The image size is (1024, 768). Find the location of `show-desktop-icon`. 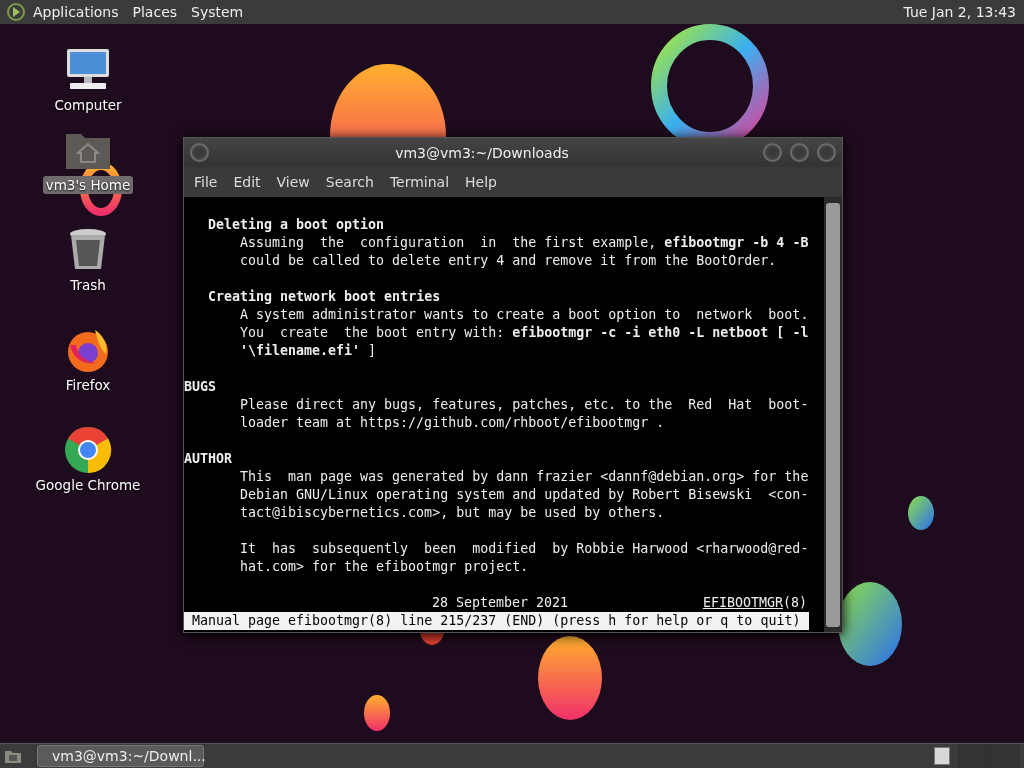

show-desktop-icon is located at coordinates (13, 756).